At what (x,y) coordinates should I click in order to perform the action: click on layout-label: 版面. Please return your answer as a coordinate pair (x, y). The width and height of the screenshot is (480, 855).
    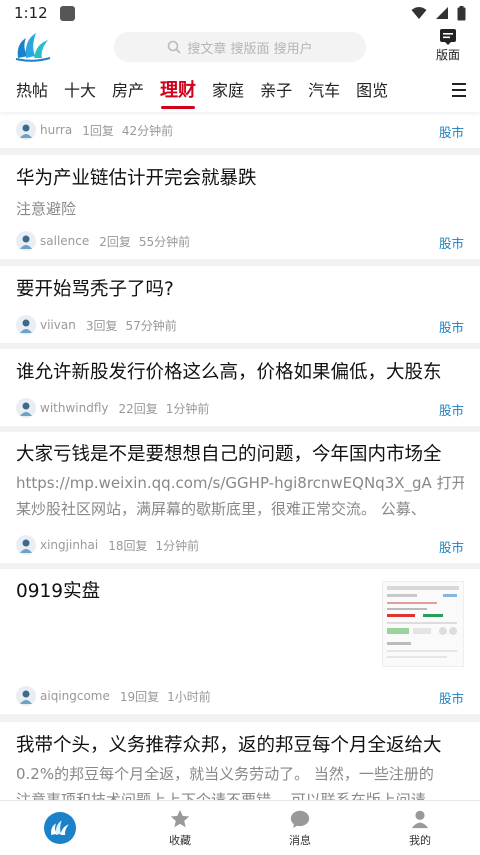
    Looking at the image, I should click on (447, 55).